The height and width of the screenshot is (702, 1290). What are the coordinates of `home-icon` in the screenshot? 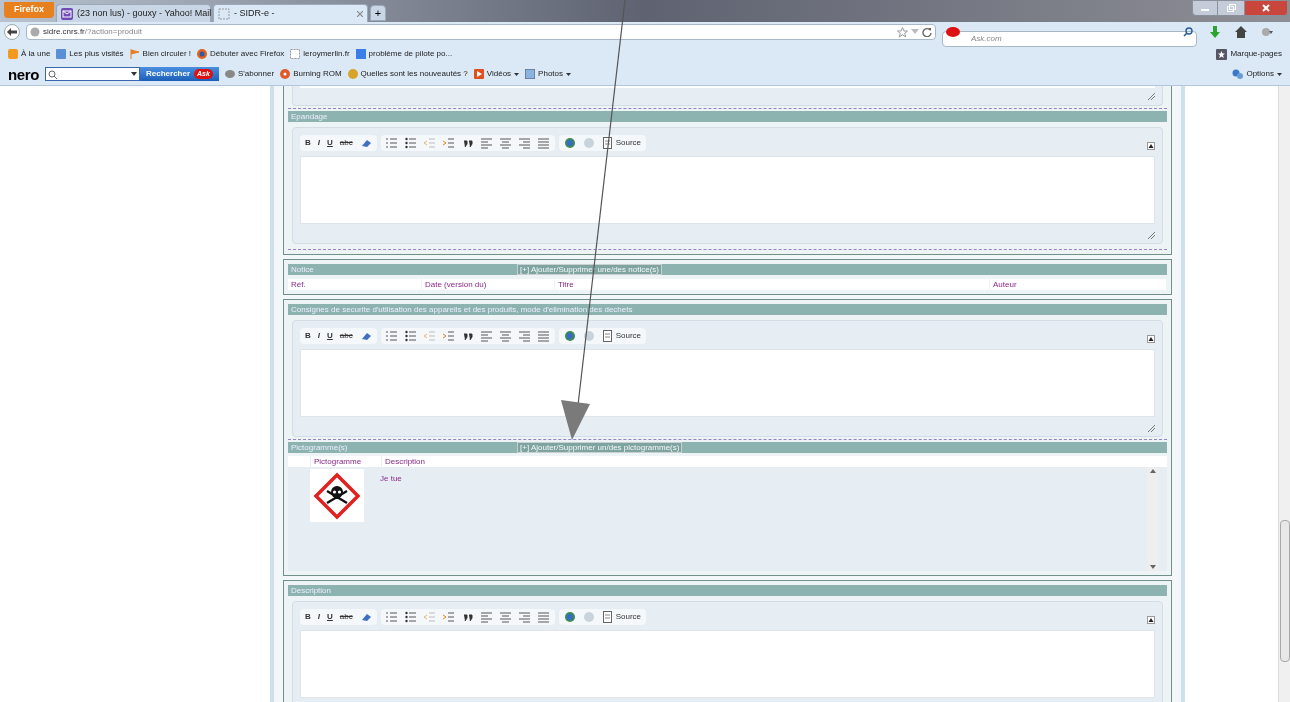 It's located at (1241, 32).